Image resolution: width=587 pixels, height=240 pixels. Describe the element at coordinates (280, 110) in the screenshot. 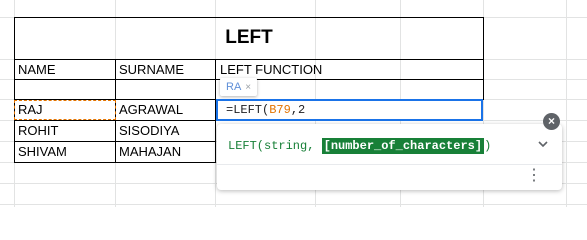

I see `formula-cell-reference: B79` at that location.